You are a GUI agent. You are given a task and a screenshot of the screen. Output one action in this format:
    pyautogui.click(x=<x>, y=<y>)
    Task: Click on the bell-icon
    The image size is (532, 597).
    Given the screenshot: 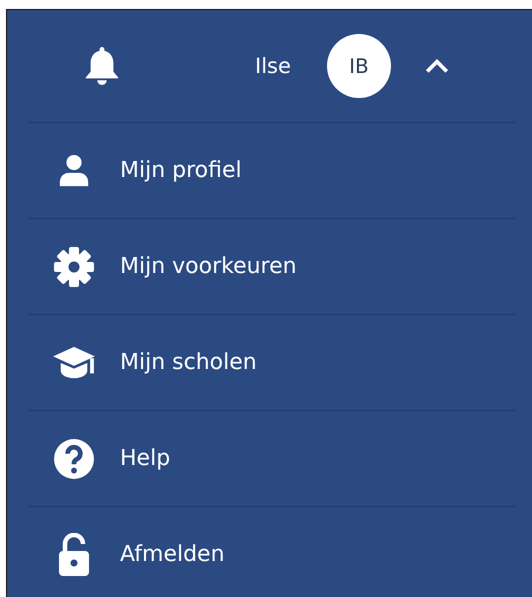 What is the action you would take?
    pyautogui.click(x=102, y=66)
    